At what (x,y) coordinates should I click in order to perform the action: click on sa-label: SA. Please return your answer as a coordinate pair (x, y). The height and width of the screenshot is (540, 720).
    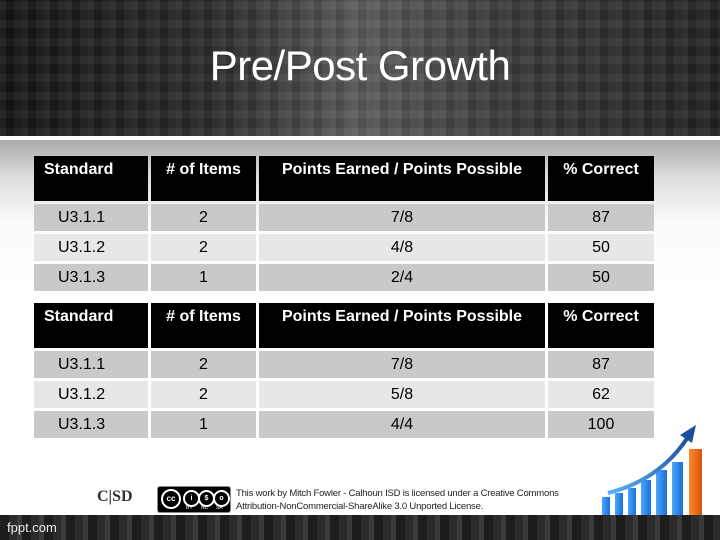
    Looking at the image, I should click on (219, 508).